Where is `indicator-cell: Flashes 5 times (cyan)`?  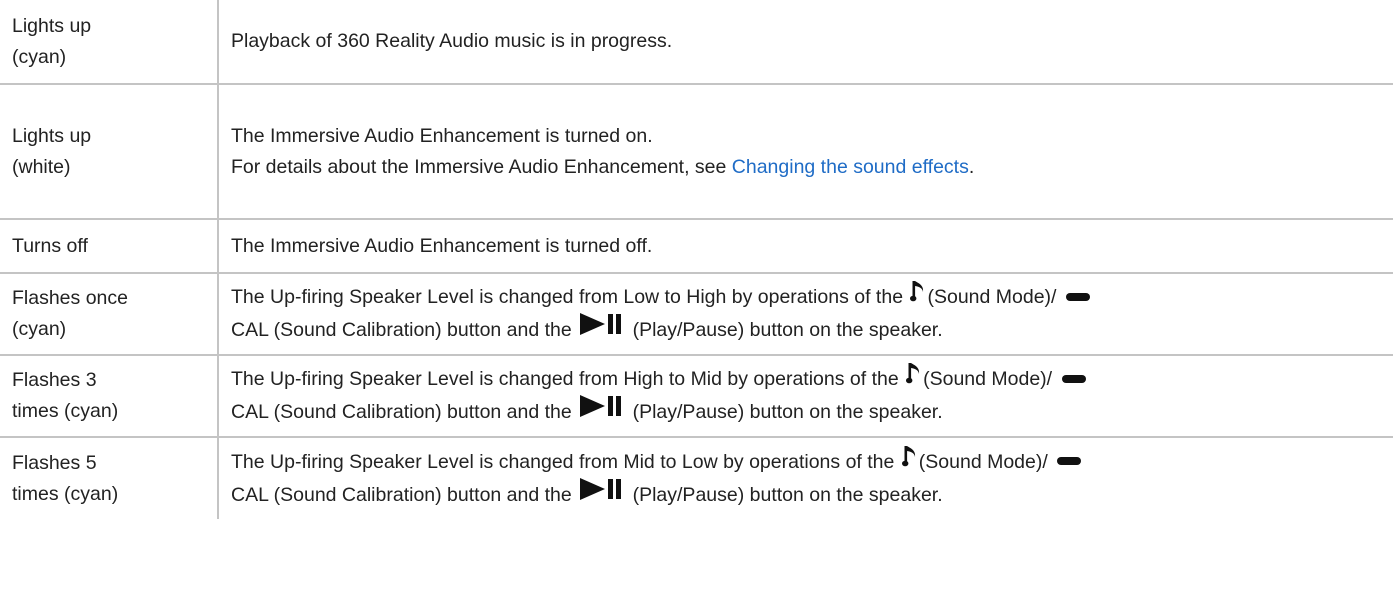 indicator-cell: Flashes 5 times (cyan) is located at coordinates (109, 477).